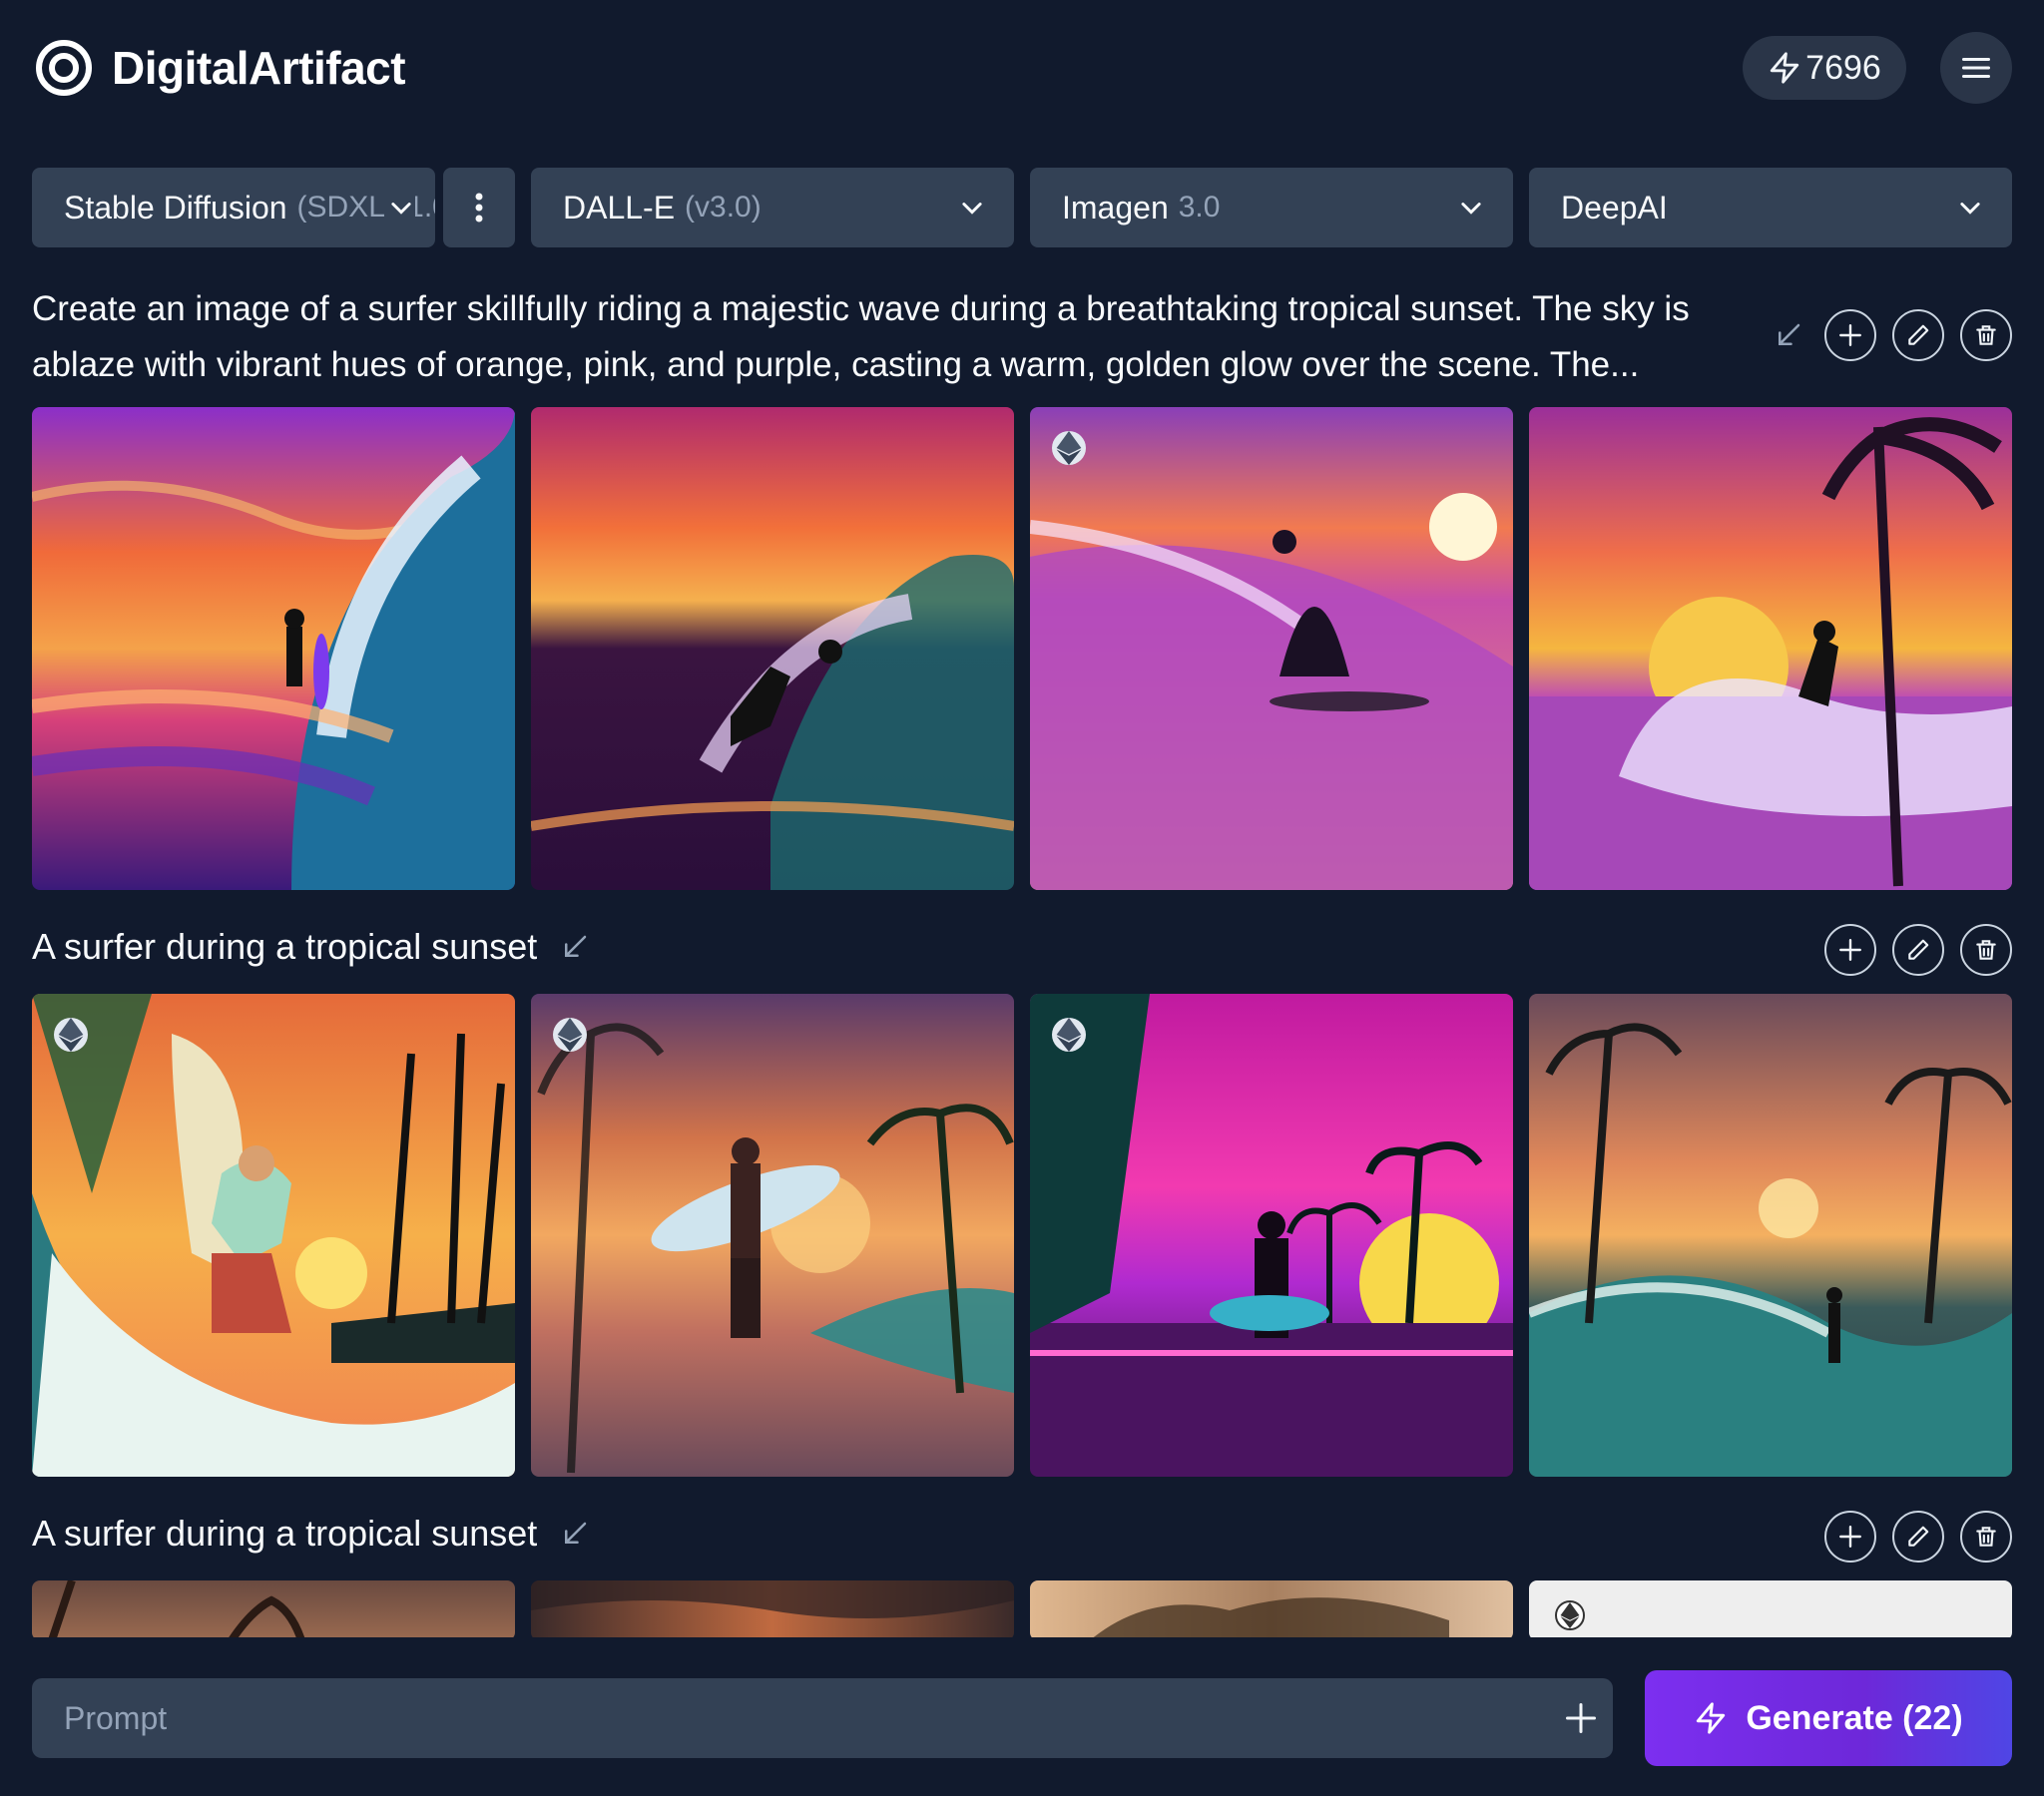 This screenshot has width=2044, height=1796. I want to click on model-name: DALL-E, so click(619, 207).